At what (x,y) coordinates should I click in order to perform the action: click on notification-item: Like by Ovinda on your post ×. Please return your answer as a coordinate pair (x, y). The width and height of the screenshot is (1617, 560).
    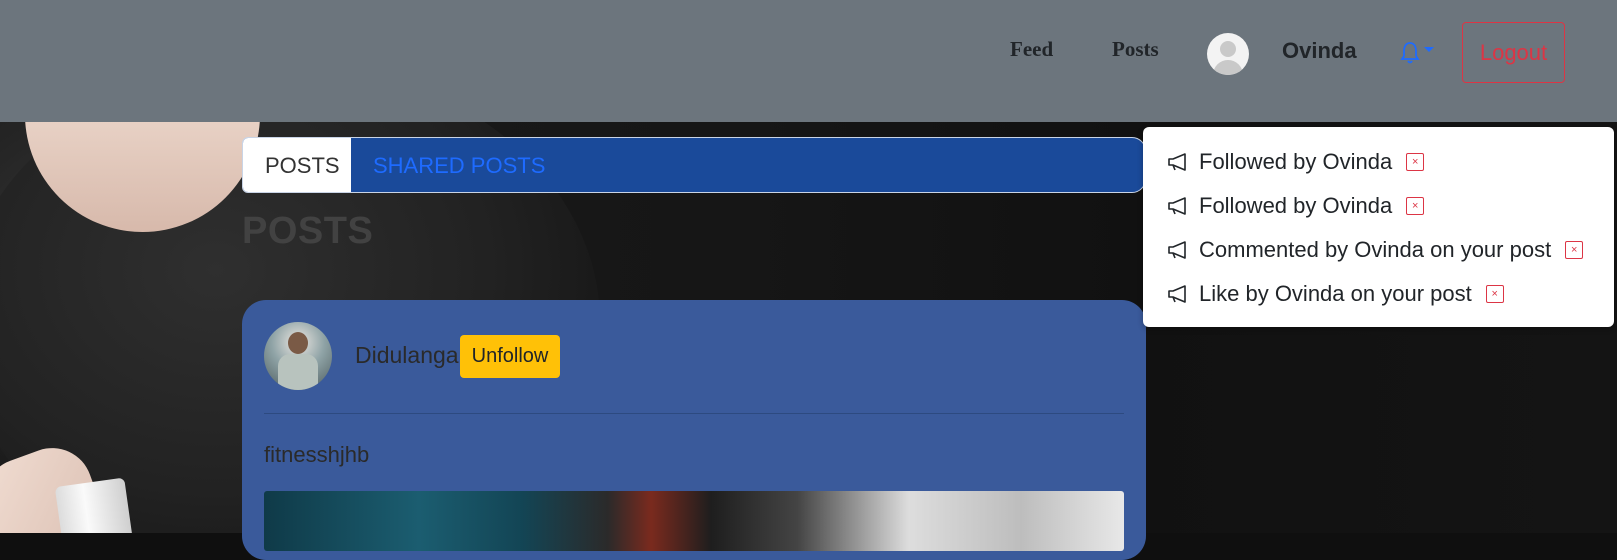
    Looking at the image, I should click on (1335, 294).